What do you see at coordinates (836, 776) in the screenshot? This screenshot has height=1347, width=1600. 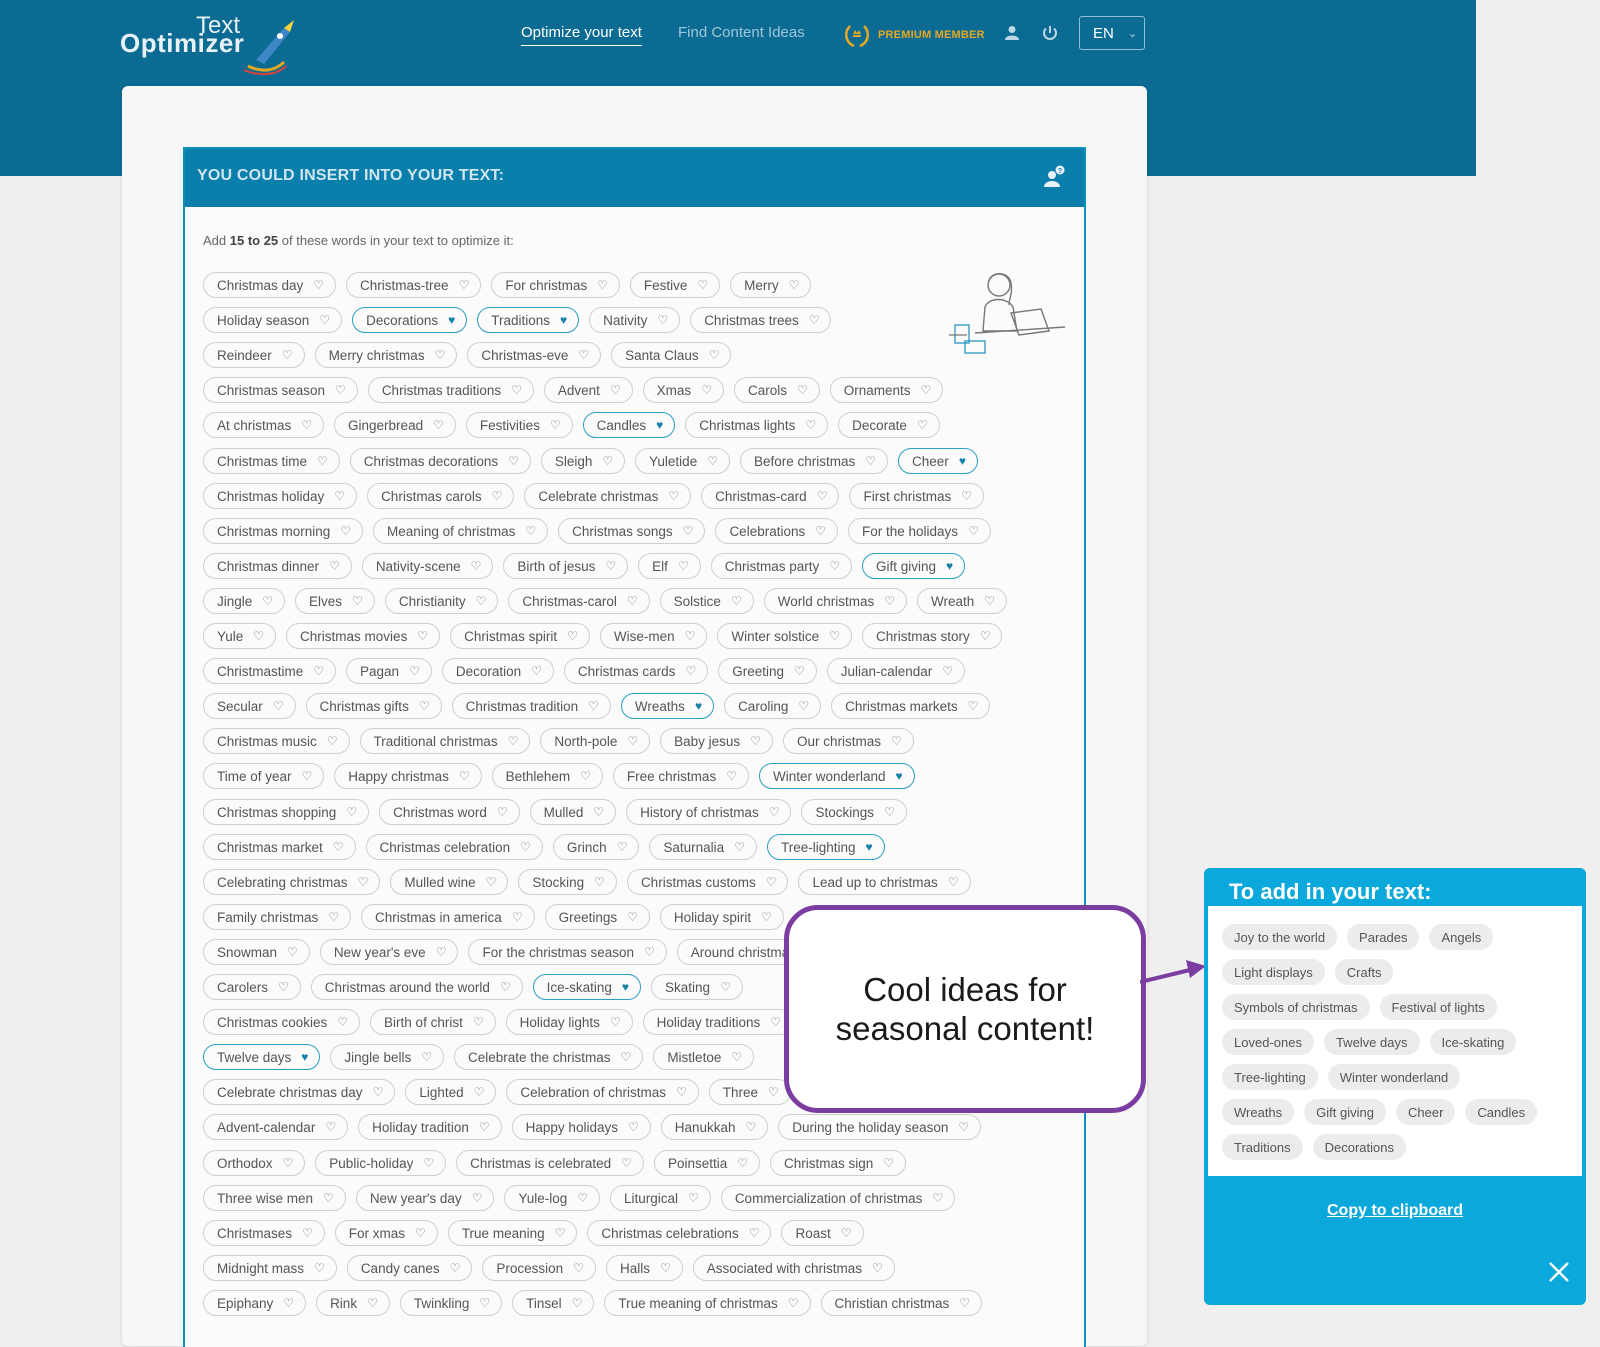 I see `keyword-tag: Winter wonderland ♥` at bounding box center [836, 776].